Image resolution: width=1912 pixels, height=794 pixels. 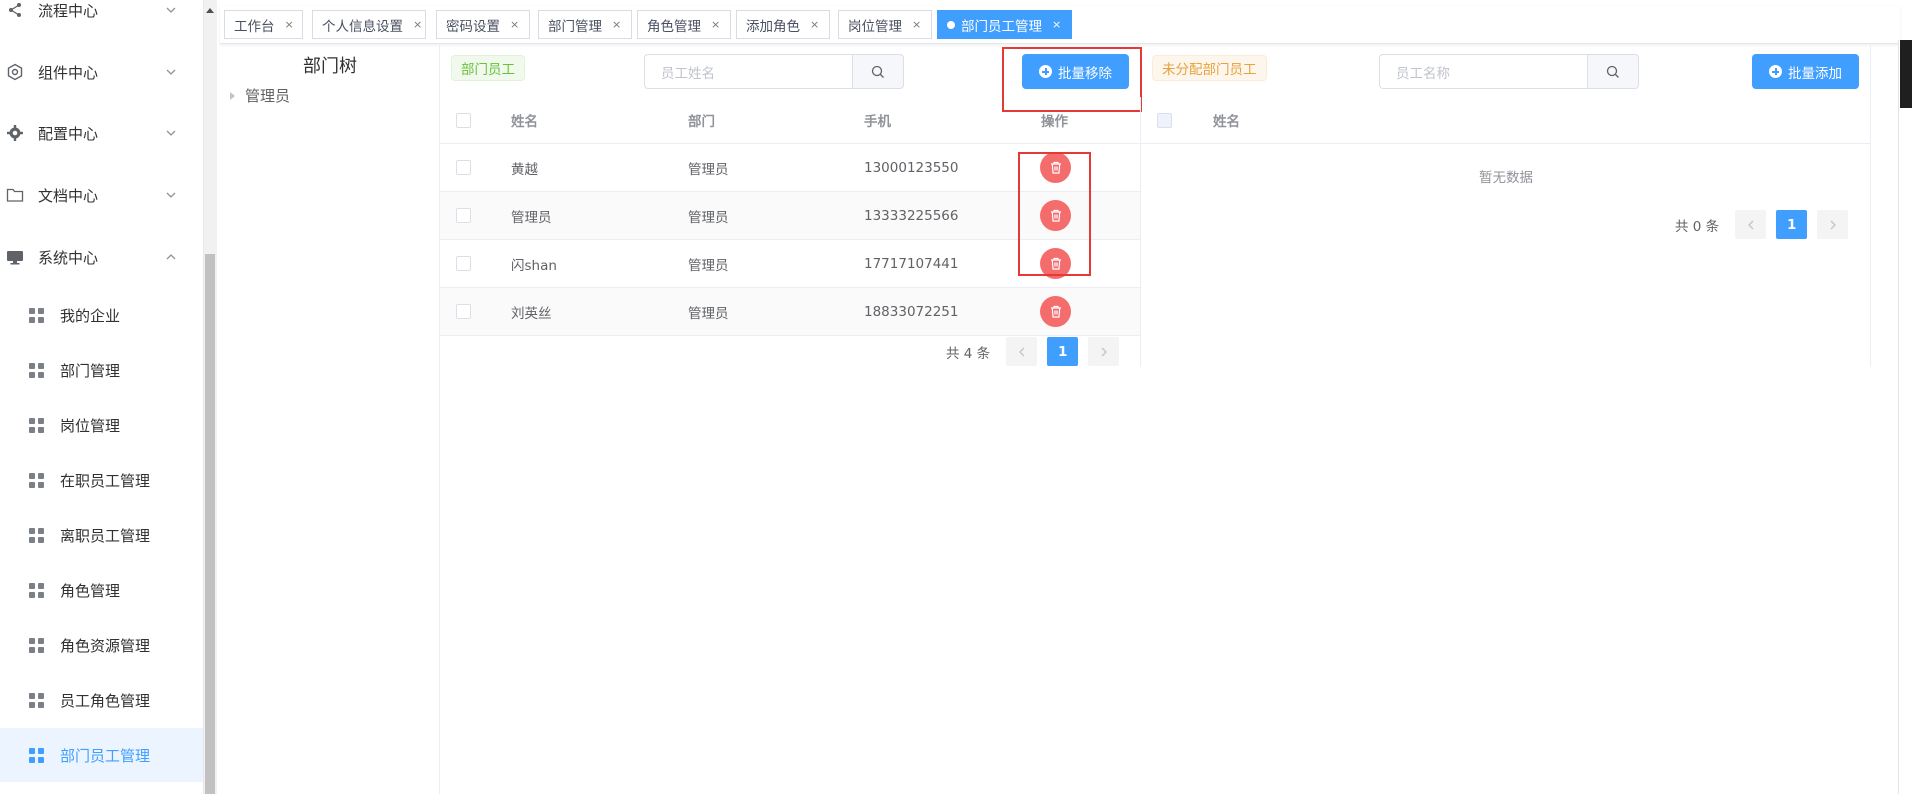 What do you see at coordinates (232, 95) in the screenshot?
I see `caret-right-icon` at bounding box center [232, 95].